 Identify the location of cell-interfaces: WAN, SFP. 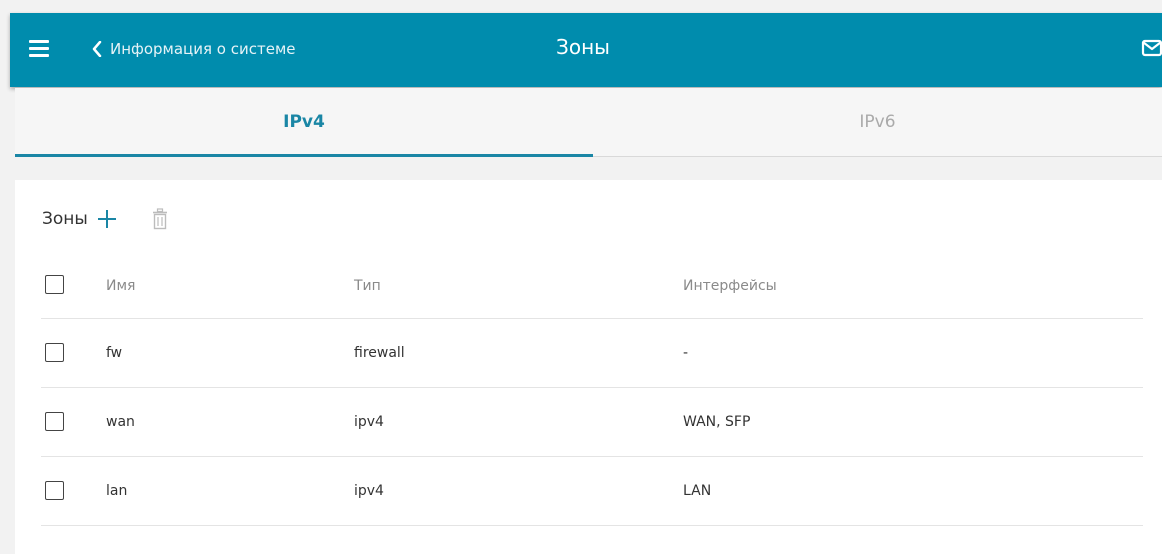
(717, 422).